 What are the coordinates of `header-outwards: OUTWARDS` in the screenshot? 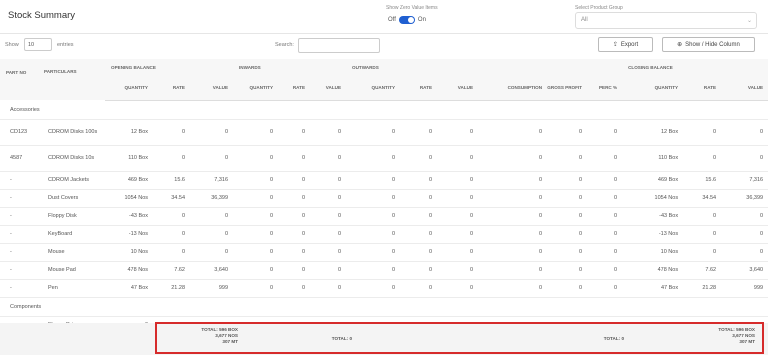 It's located at (484, 67).